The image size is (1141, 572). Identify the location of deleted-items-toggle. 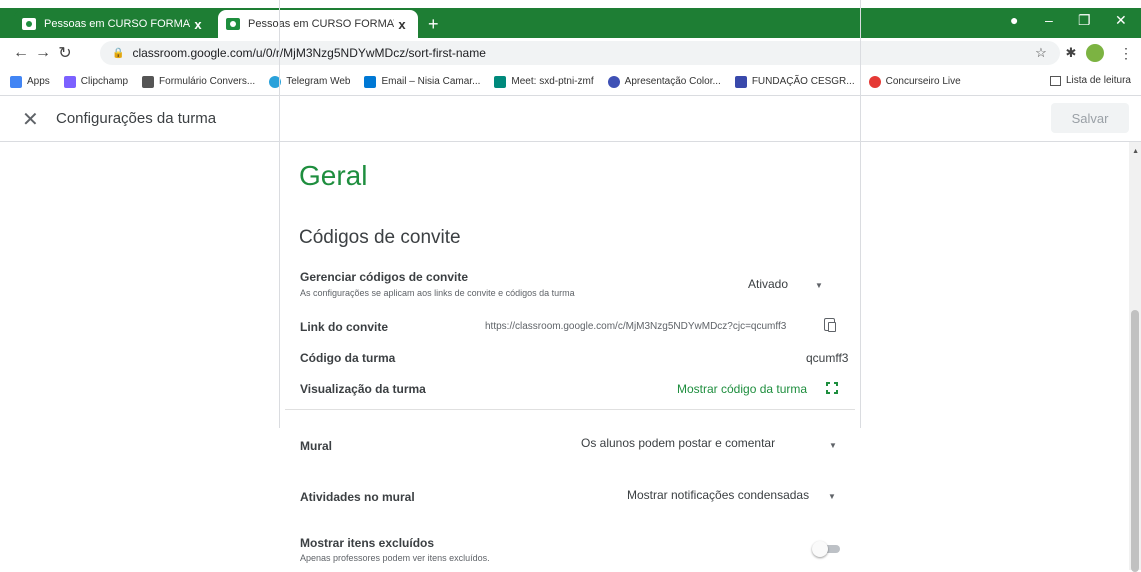
(826, 549).